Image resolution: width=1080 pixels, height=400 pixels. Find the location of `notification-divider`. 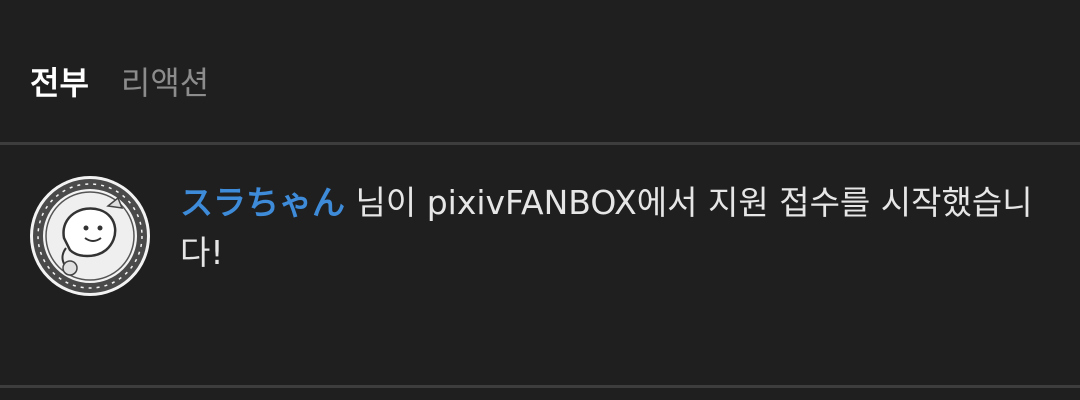

notification-divider is located at coordinates (540, 386).